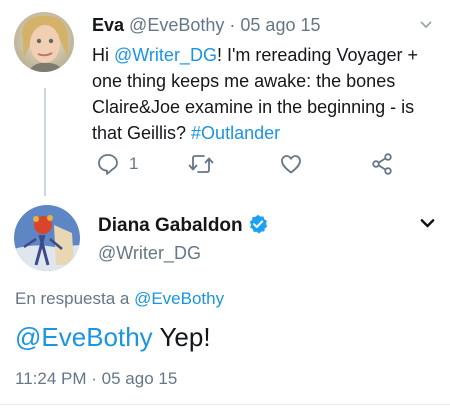  I want to click on like-icon, so click(291, 164).